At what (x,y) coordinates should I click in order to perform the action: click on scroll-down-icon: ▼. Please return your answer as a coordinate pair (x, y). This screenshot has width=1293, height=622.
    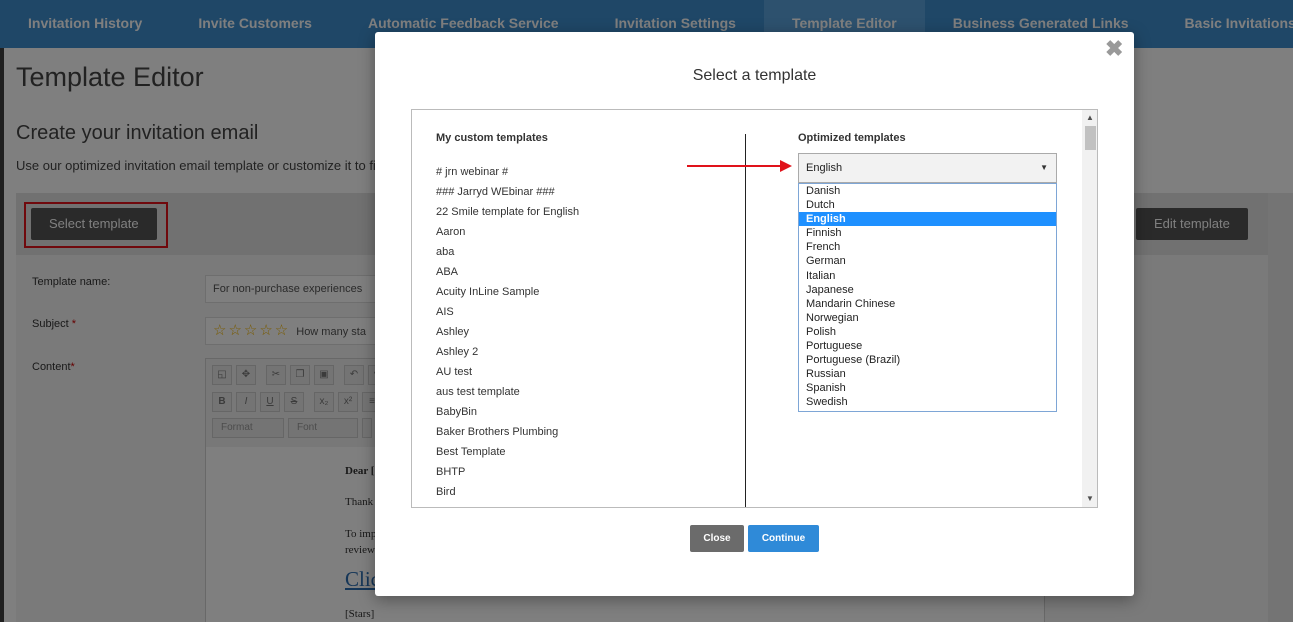
    Looking at the image, I should click on (1089, 499).